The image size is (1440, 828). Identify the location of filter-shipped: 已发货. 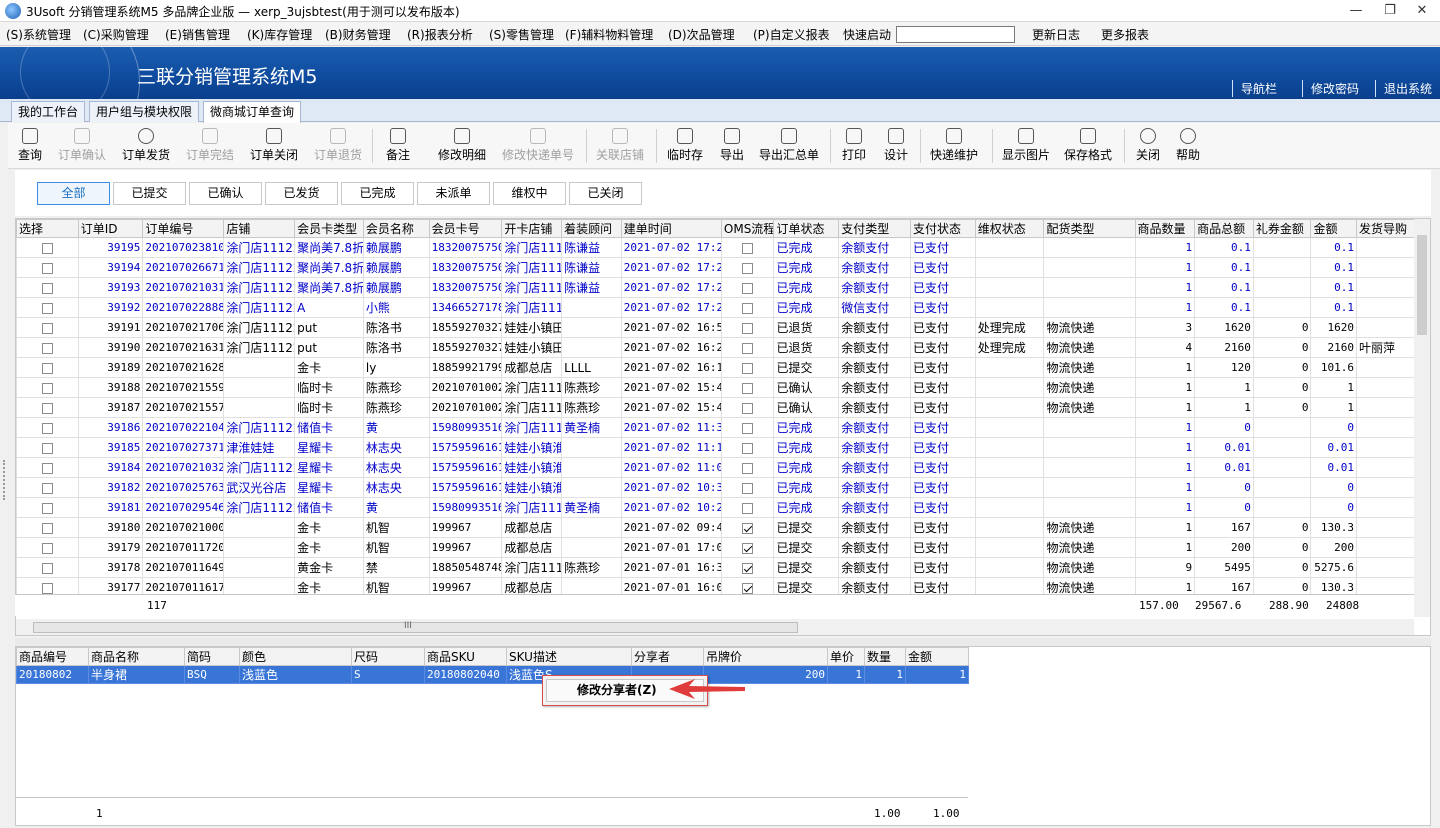
(301, 193).